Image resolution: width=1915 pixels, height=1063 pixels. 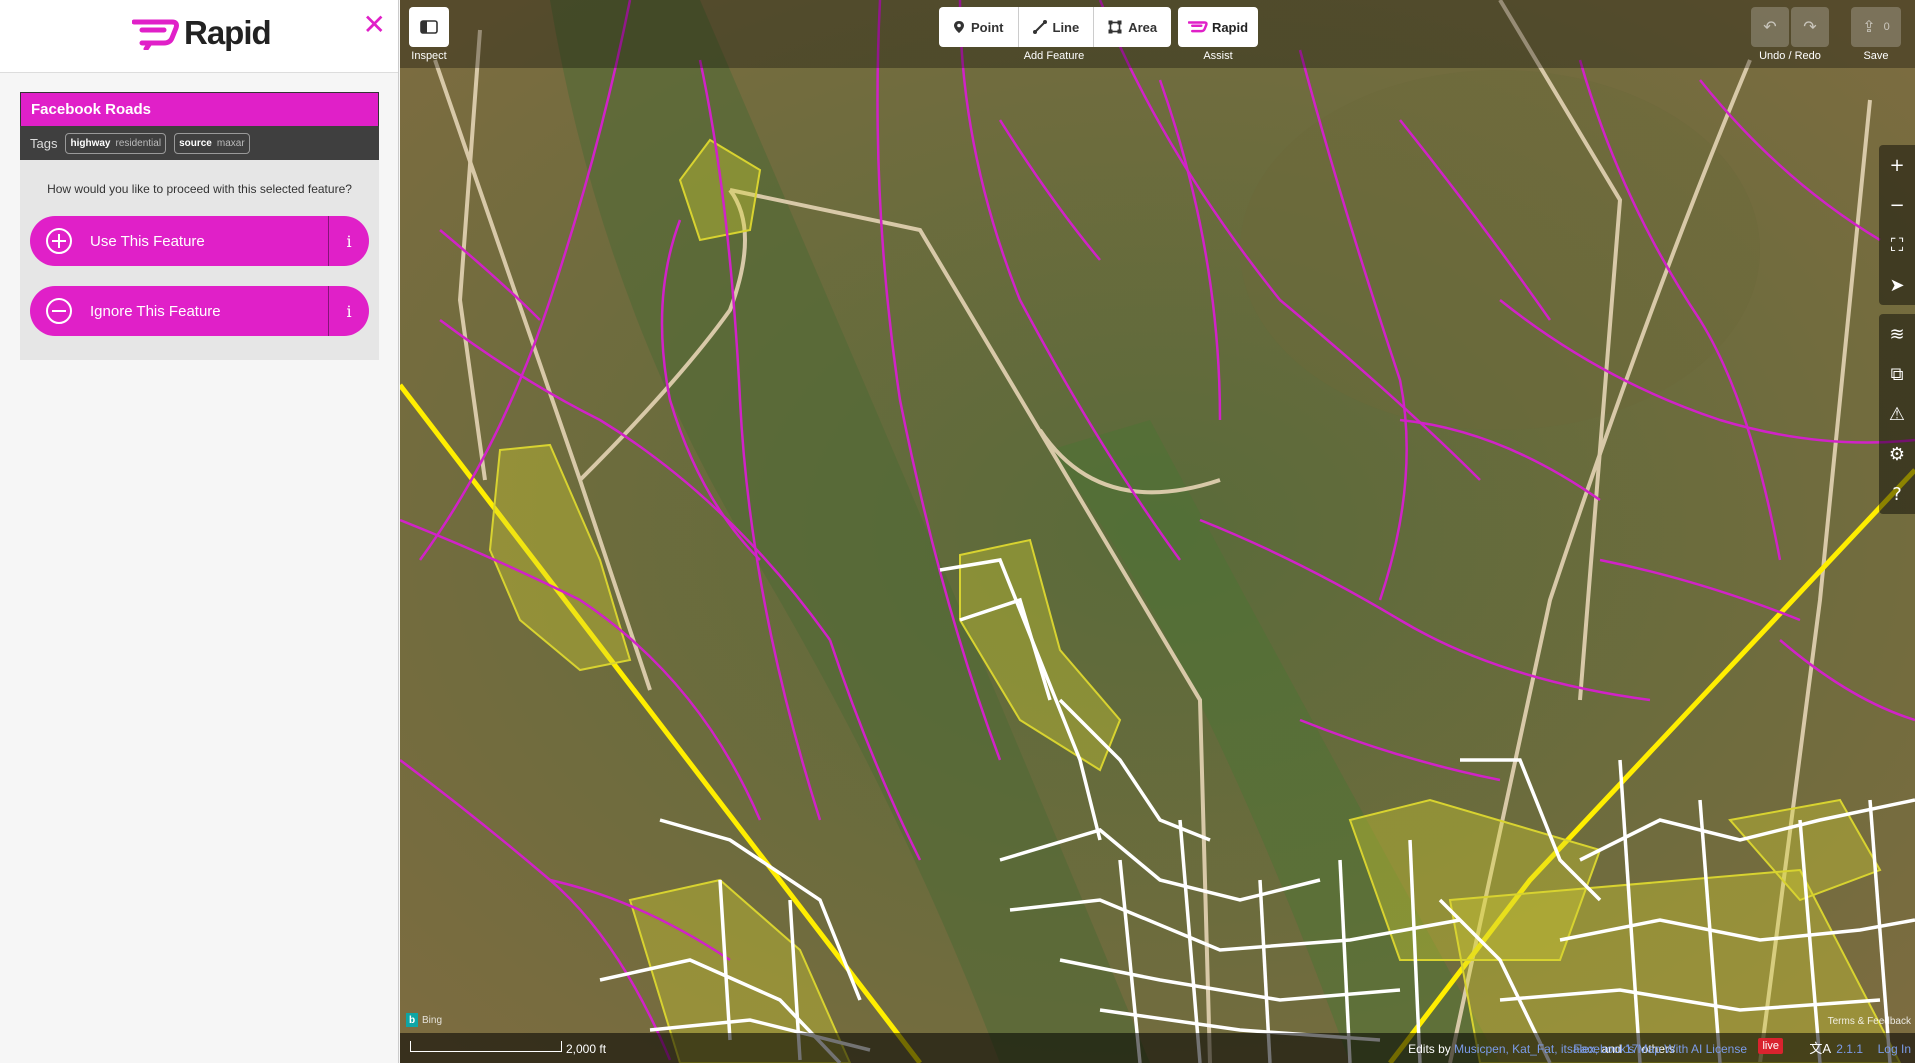 What do you see at coordinates (1218, 56) in the screenshot?
I see `assist-caption: Assist` at bounding box center [1218, 56].